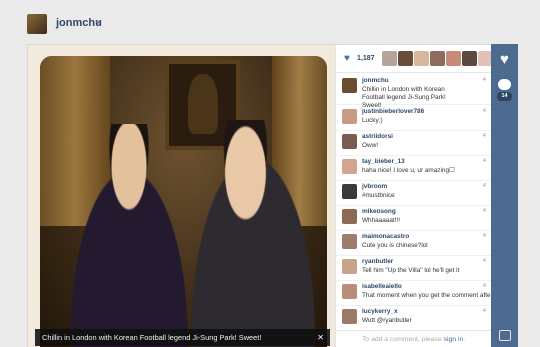  Describe the element at coordinates (408, 170) in the screenshot. I see `comment-text: haha nice! I love u, ur amazing☐` at that location.